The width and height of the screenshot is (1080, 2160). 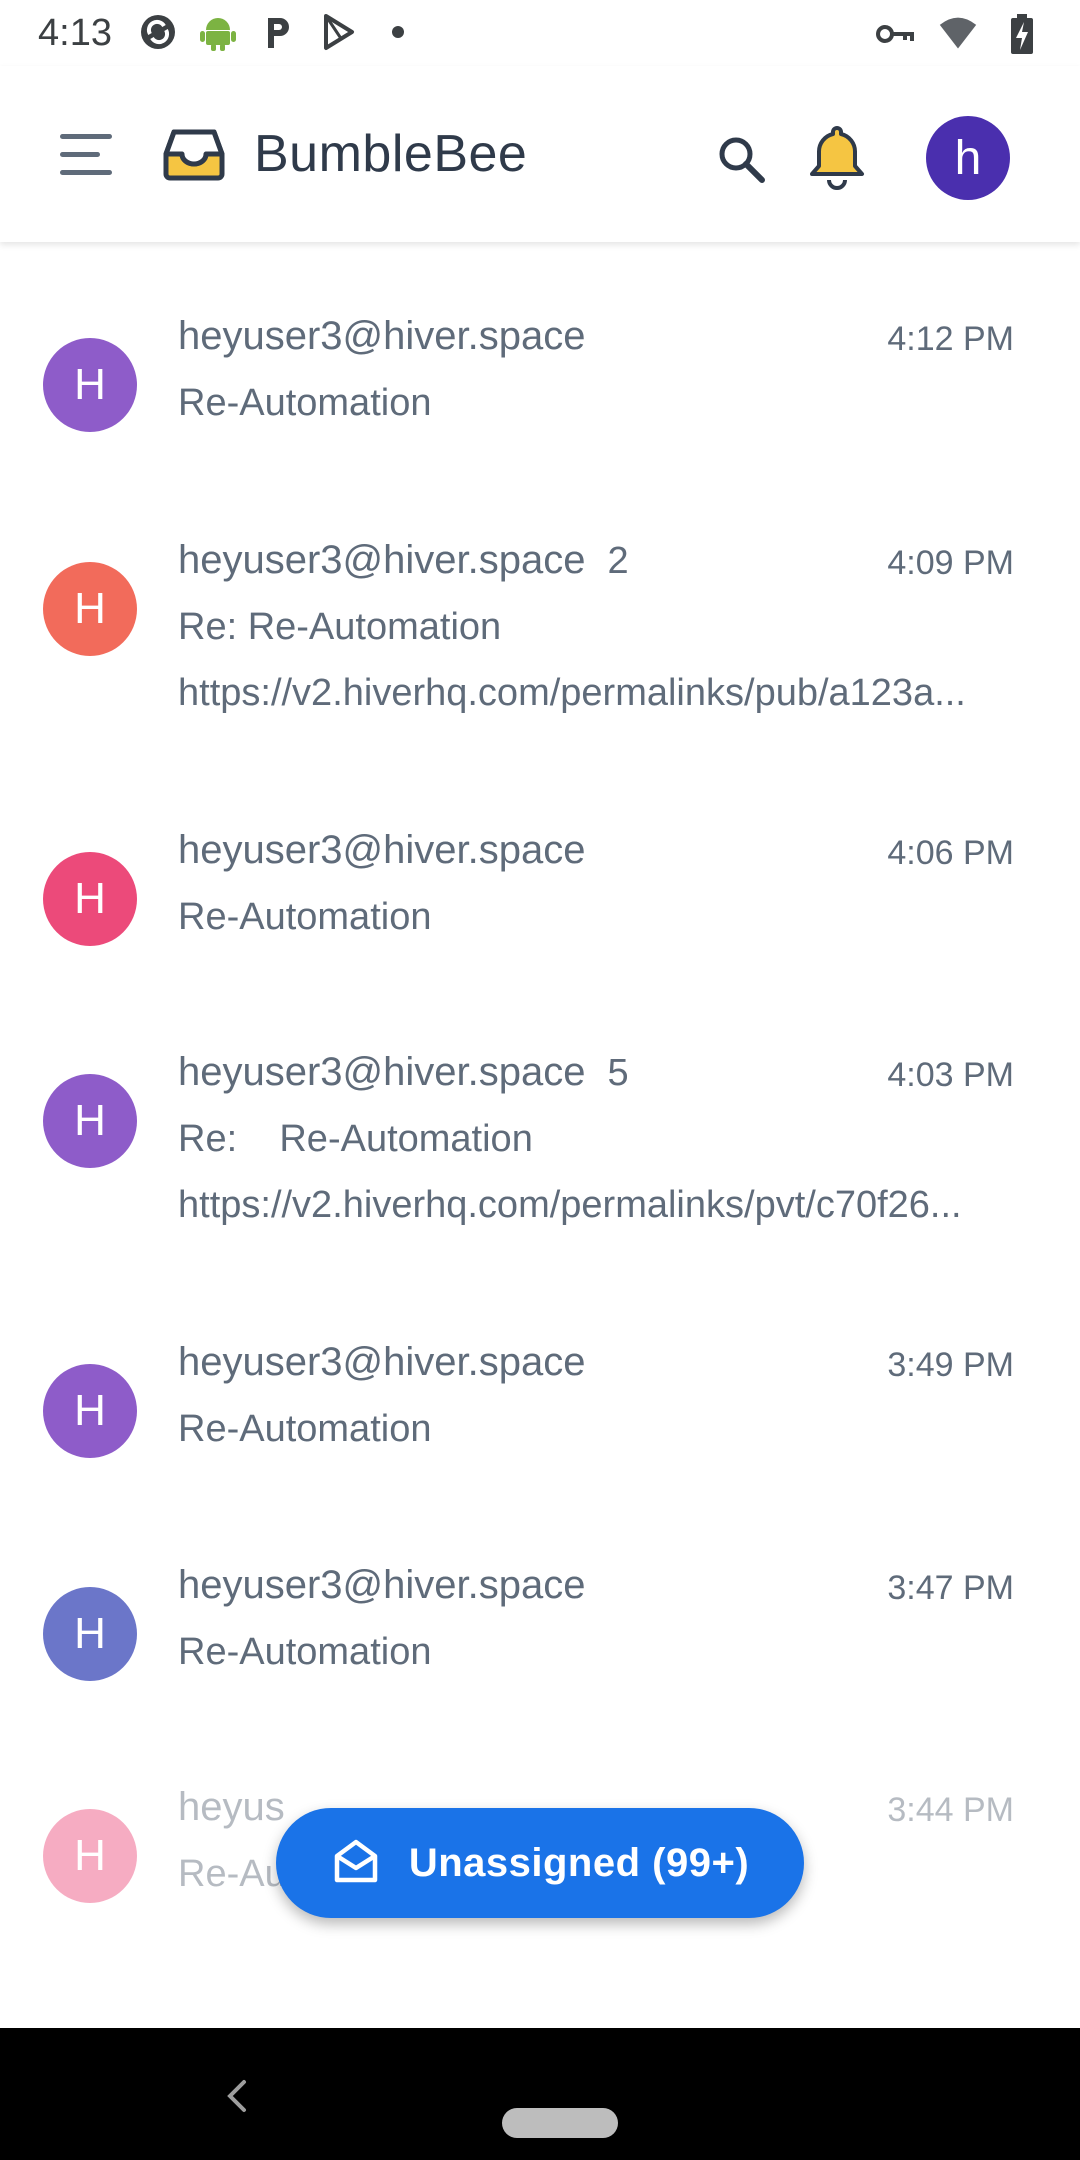 I want to click on unassigned-fab-button: Unassigned (99+), so click(x=540, y=1863).